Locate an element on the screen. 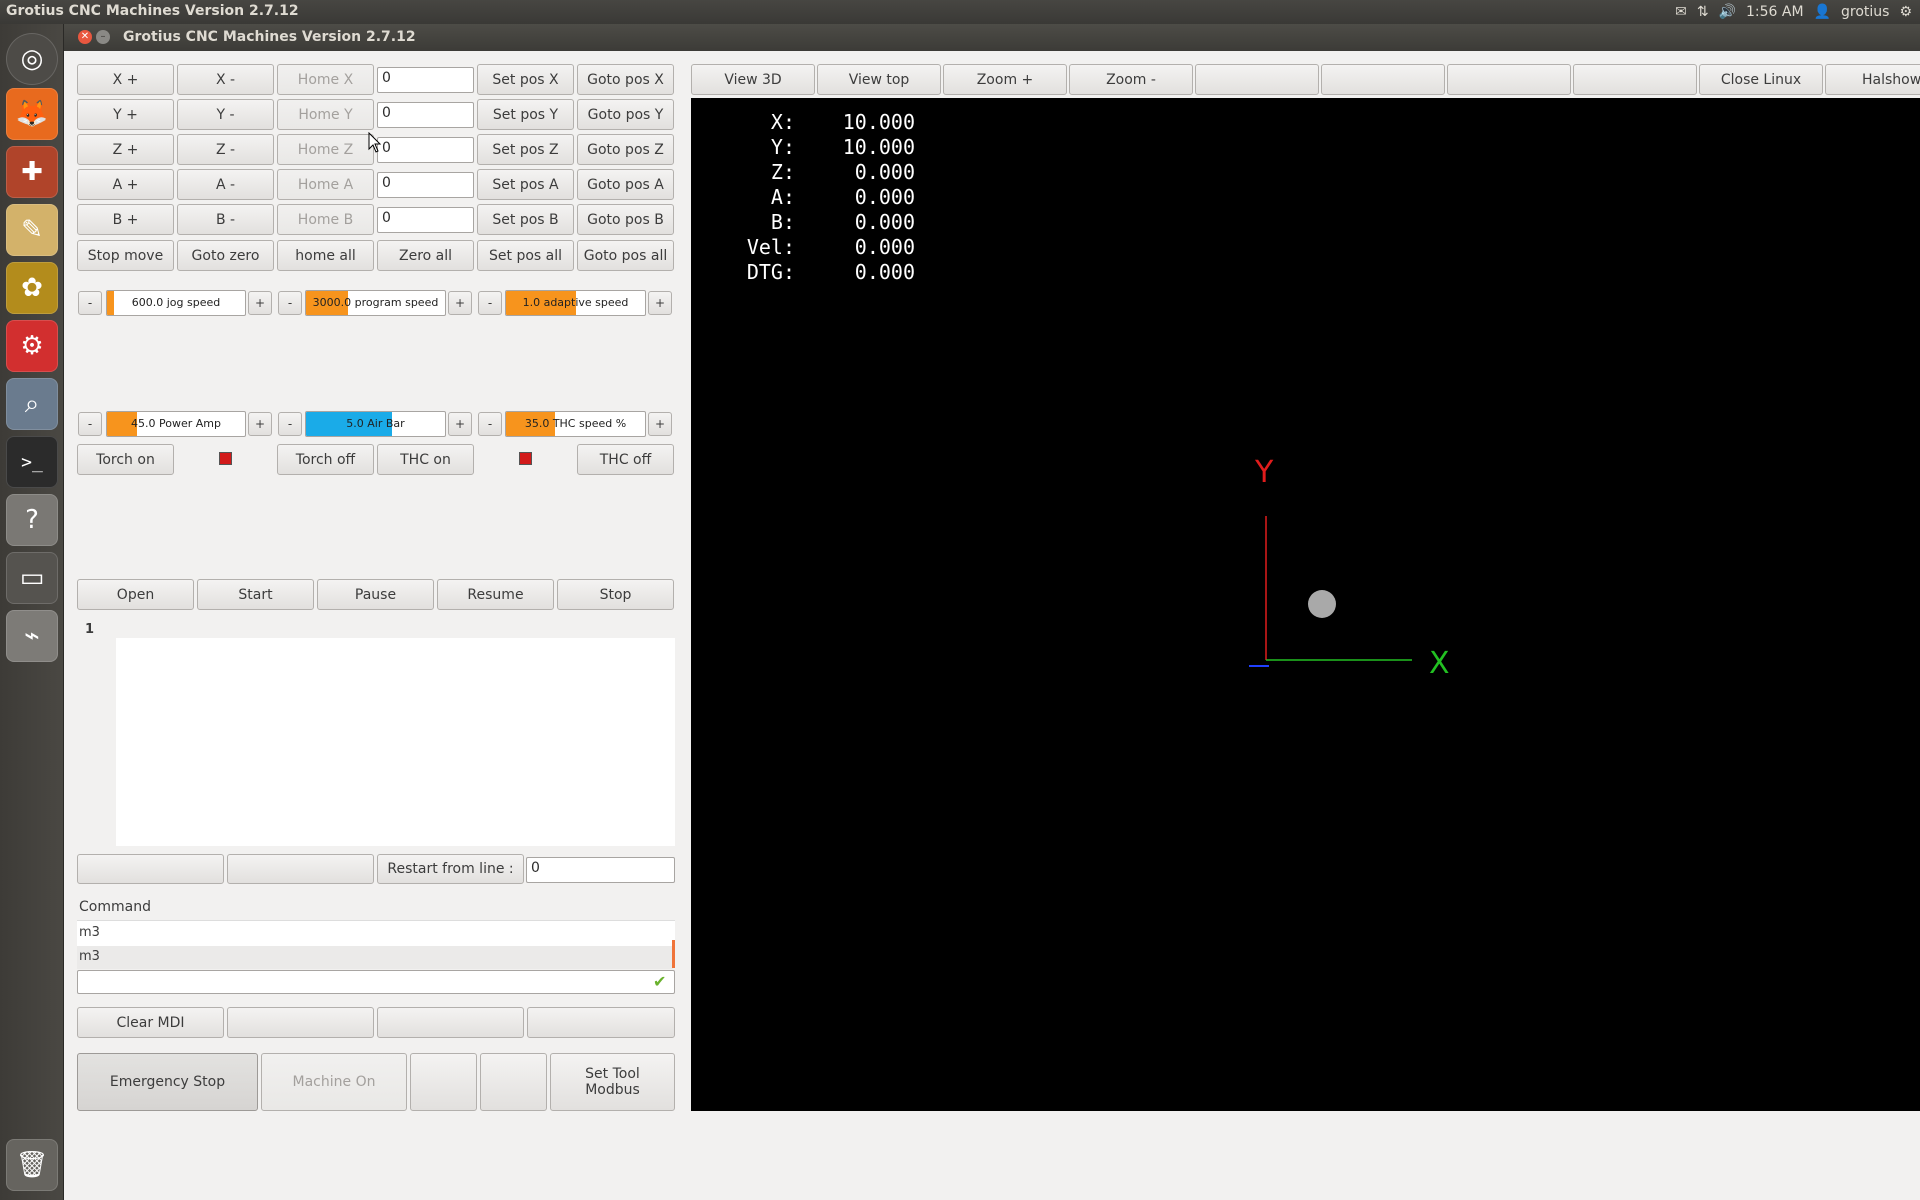  user-name: grotius is located at coordinates (1865, 12).